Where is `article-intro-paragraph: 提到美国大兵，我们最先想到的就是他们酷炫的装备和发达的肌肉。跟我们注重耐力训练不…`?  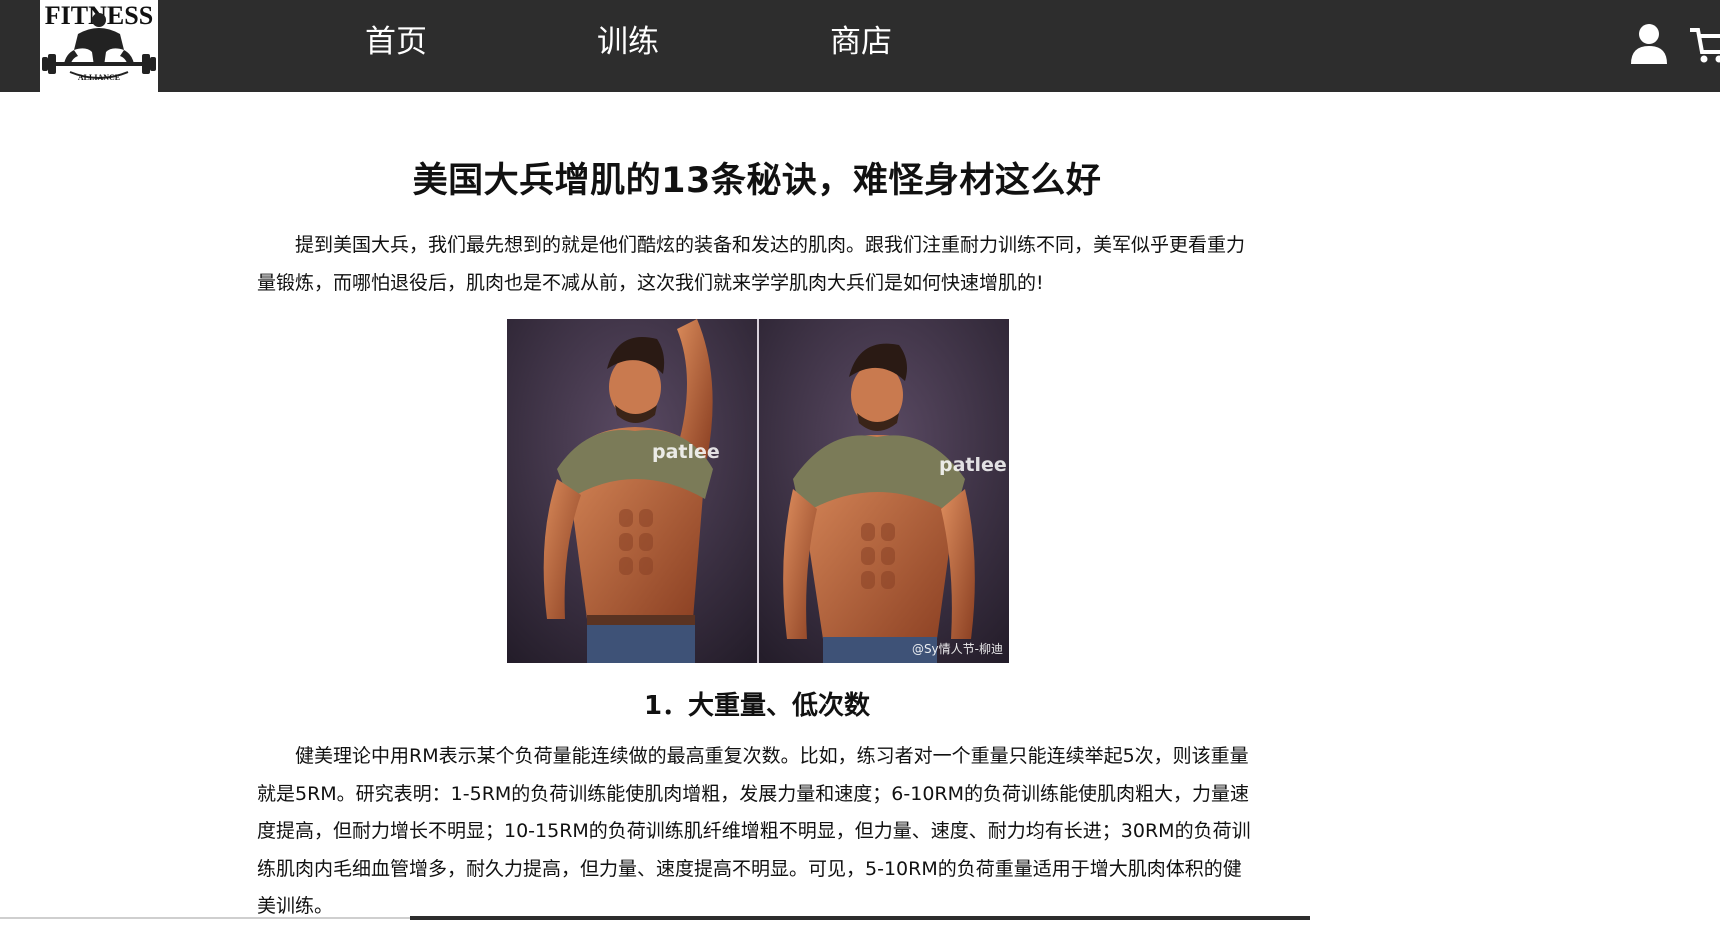
article-intro-paragraph: 提到美国大兵，我们最先想到的就是他们酷炫的装备和发达的肌肉。跟我们注重耐力训练不… is located at coordinates (757, 264).